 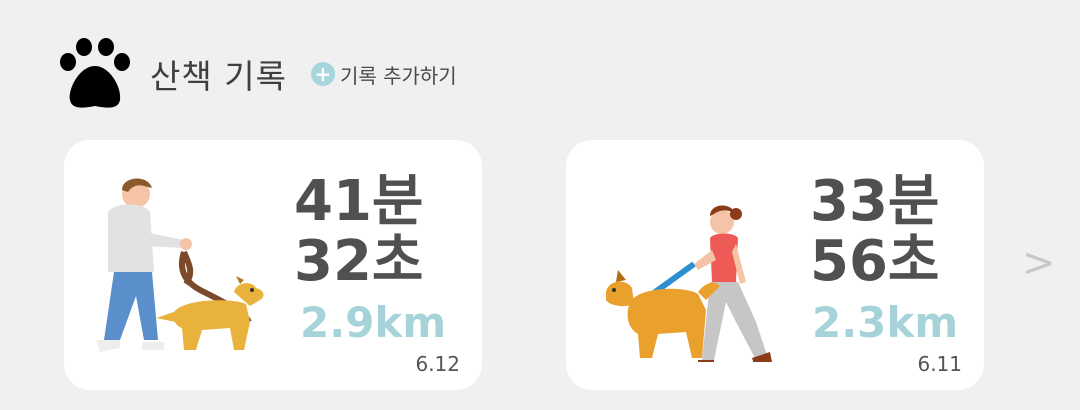 I want to click on add-record-button: + 기록 추가하기, so click(x=383, y=74).